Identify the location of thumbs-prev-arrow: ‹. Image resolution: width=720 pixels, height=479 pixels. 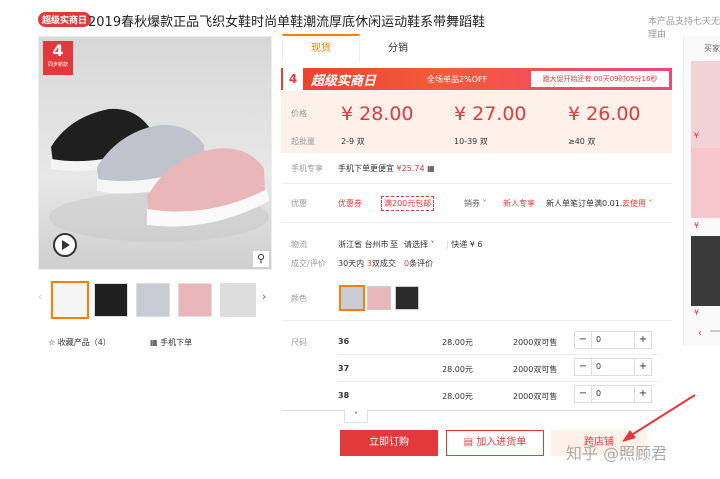
(40, 296).